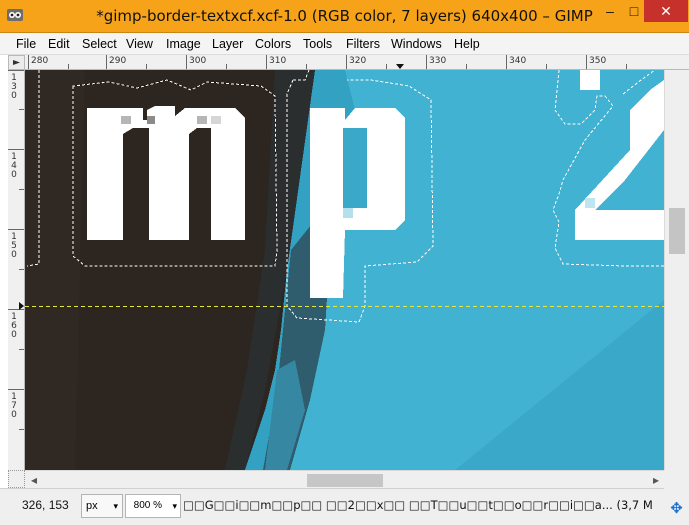  Describe the element at coordinates (278, 61) in the screenshot. I see `ruler-label: 310` at that location.